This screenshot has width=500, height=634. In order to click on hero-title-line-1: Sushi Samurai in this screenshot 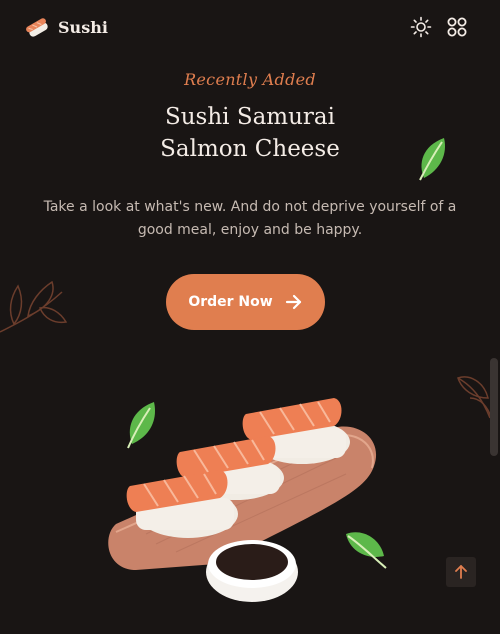, I will do `click(249, 117)`.